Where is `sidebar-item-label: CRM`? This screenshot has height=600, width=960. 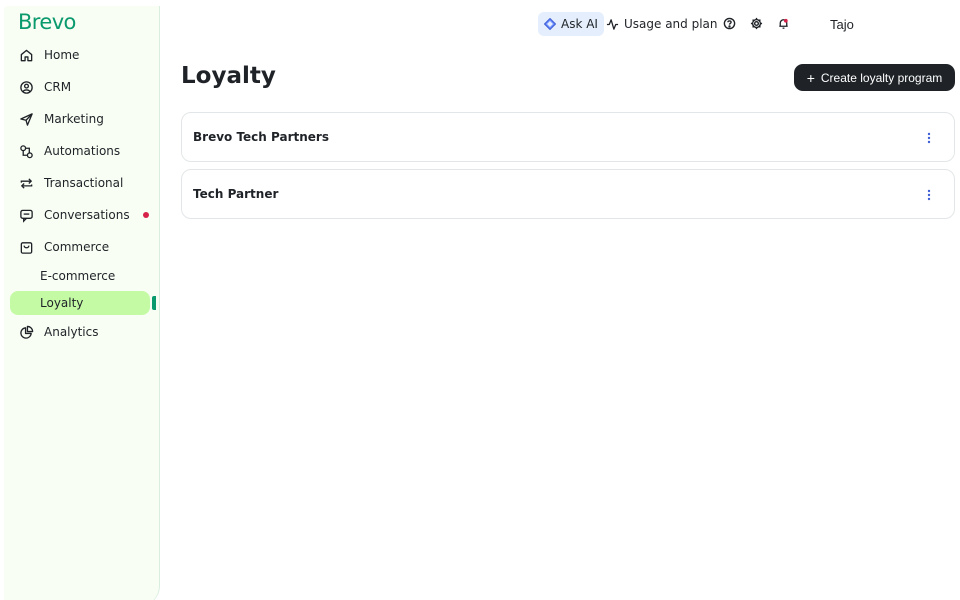
sidebar-item-label: CRM is located at coordinates (58, 87).